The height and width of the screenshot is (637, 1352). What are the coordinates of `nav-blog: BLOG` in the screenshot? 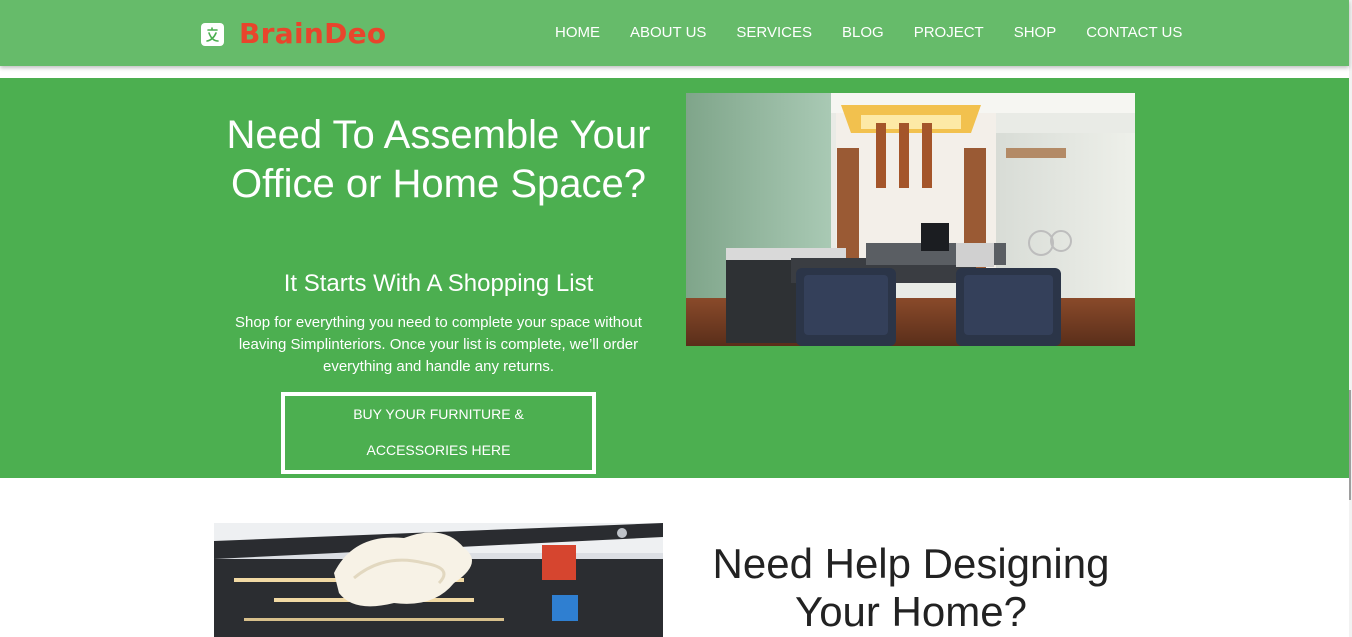 It's located at (863, 33).